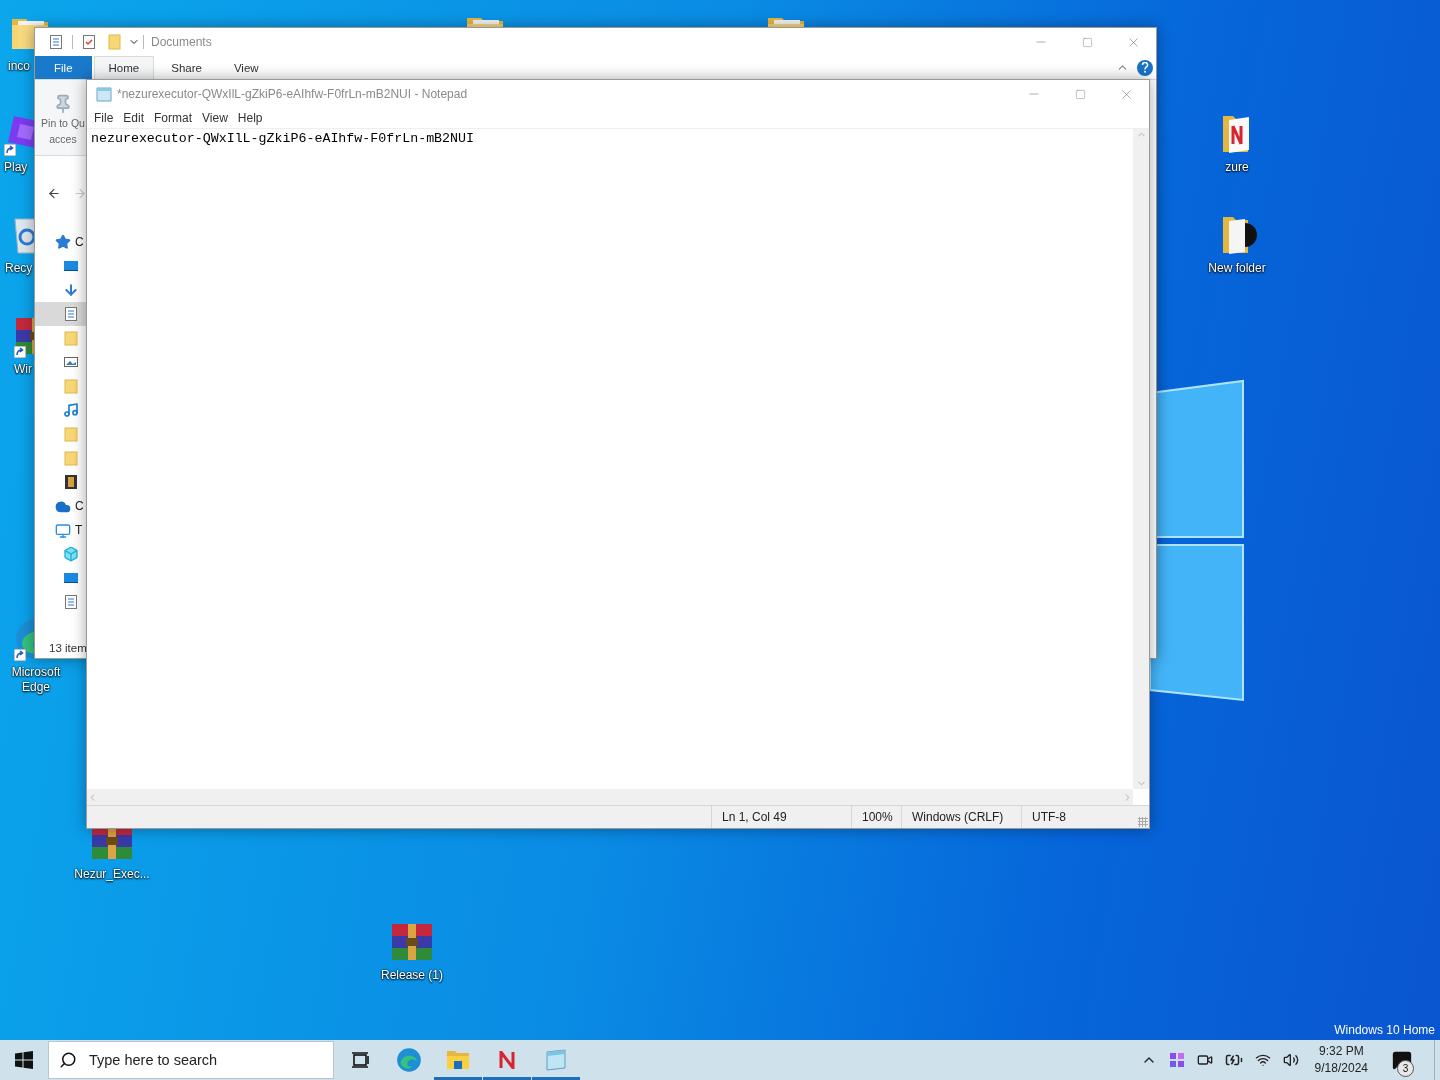 The width and height of the screenshot is (1440, 1080). What do you see at coordinates (961, 817) in the screenshot?
I see `status-text: Windows (CRLF)` at bounding box center [961, 817].